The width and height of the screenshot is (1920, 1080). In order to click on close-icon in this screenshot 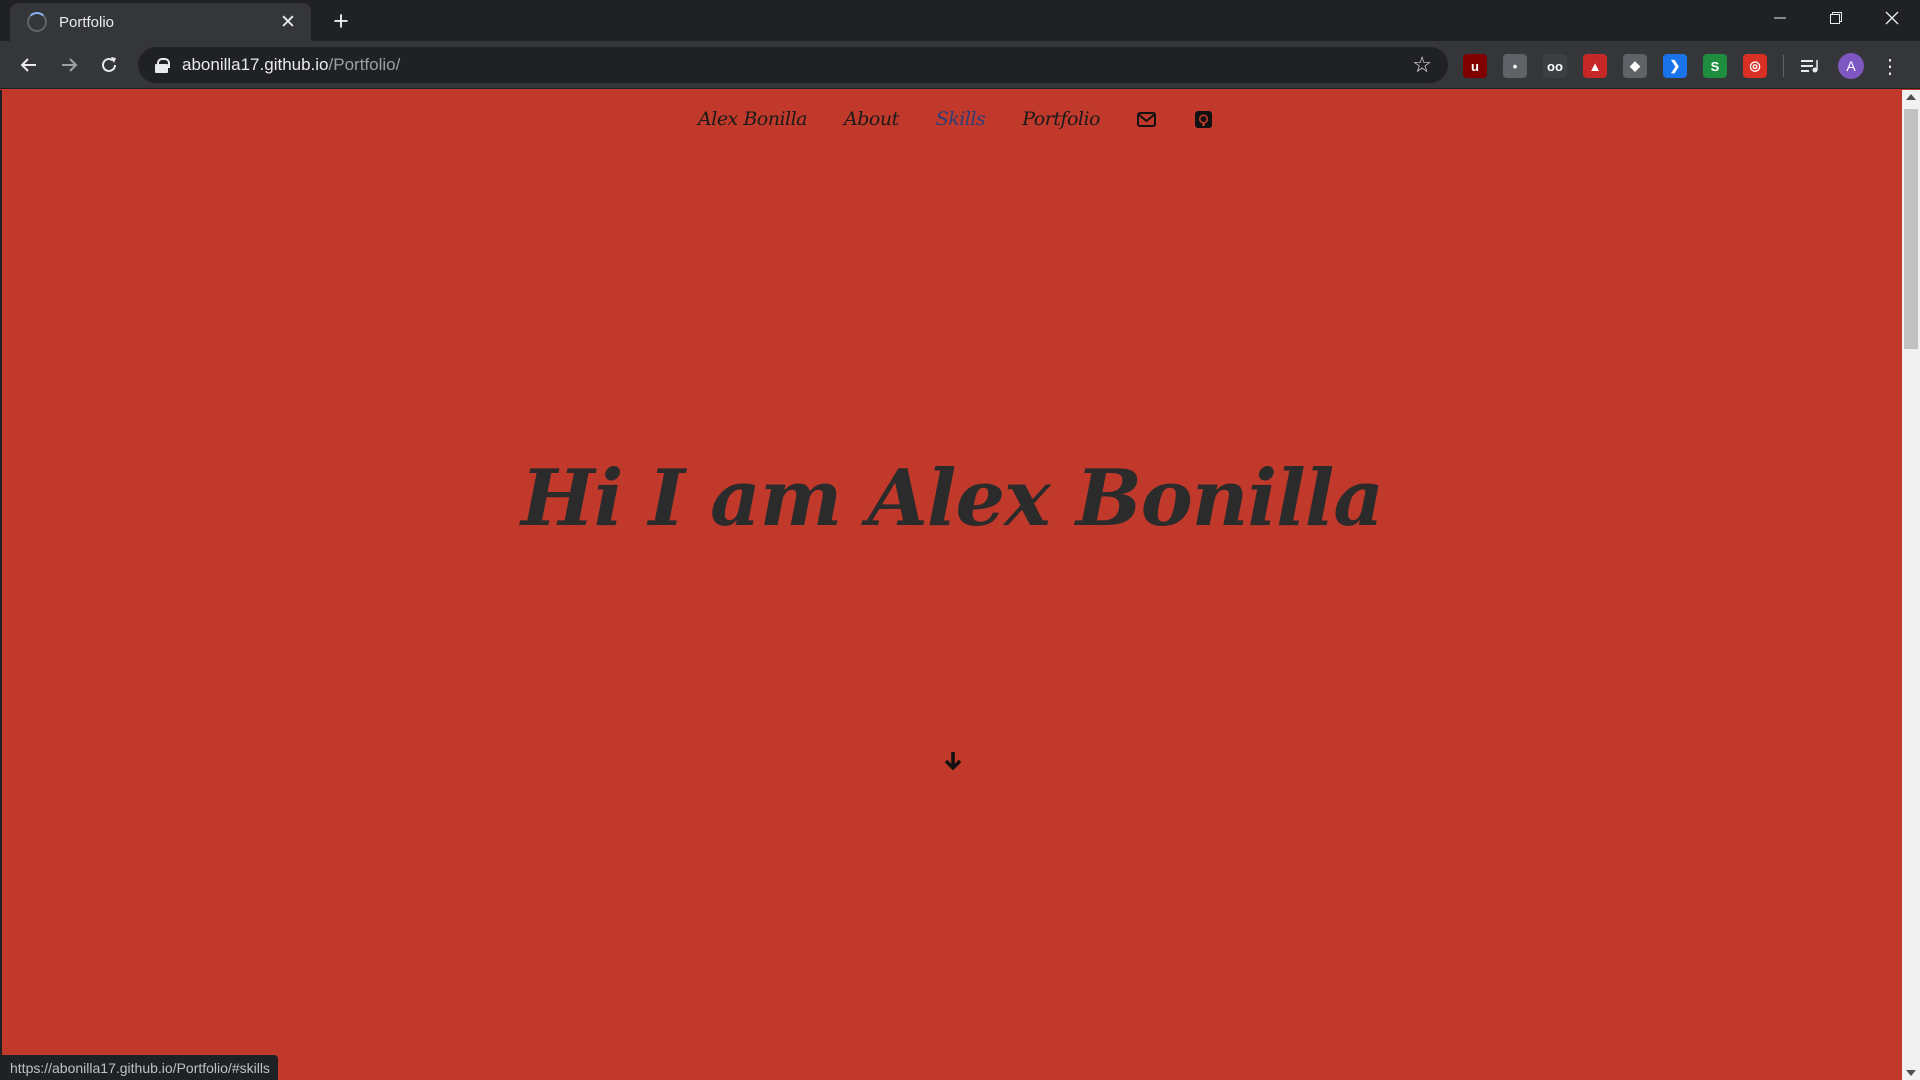, I will do `click(1892, 18)`.